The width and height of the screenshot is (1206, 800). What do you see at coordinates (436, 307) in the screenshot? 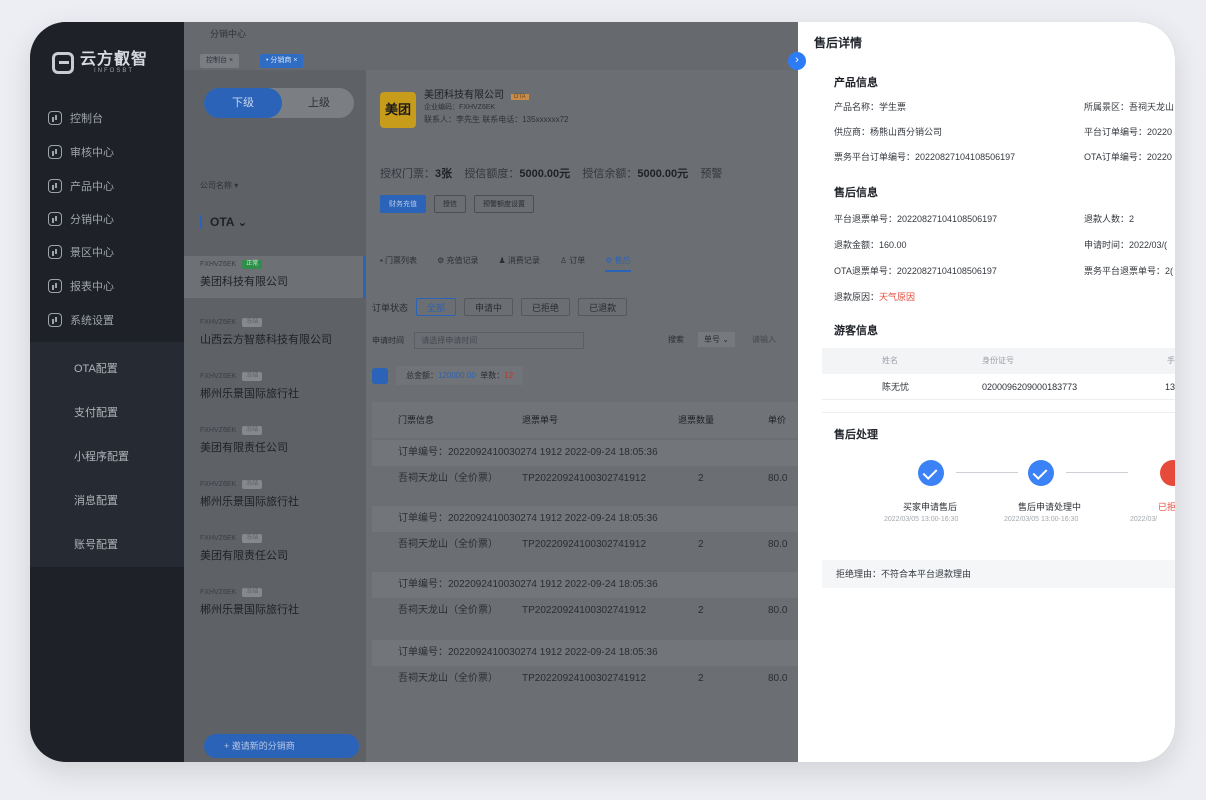
I see `chip-all: 全部` at bounding box center [436, 307].